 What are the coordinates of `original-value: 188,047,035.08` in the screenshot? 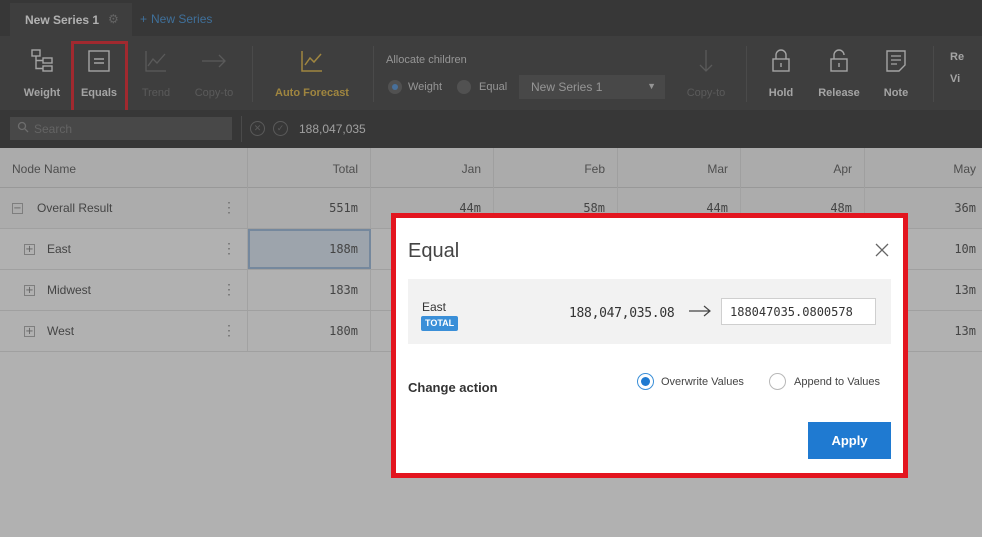 It's located at (622, 313).